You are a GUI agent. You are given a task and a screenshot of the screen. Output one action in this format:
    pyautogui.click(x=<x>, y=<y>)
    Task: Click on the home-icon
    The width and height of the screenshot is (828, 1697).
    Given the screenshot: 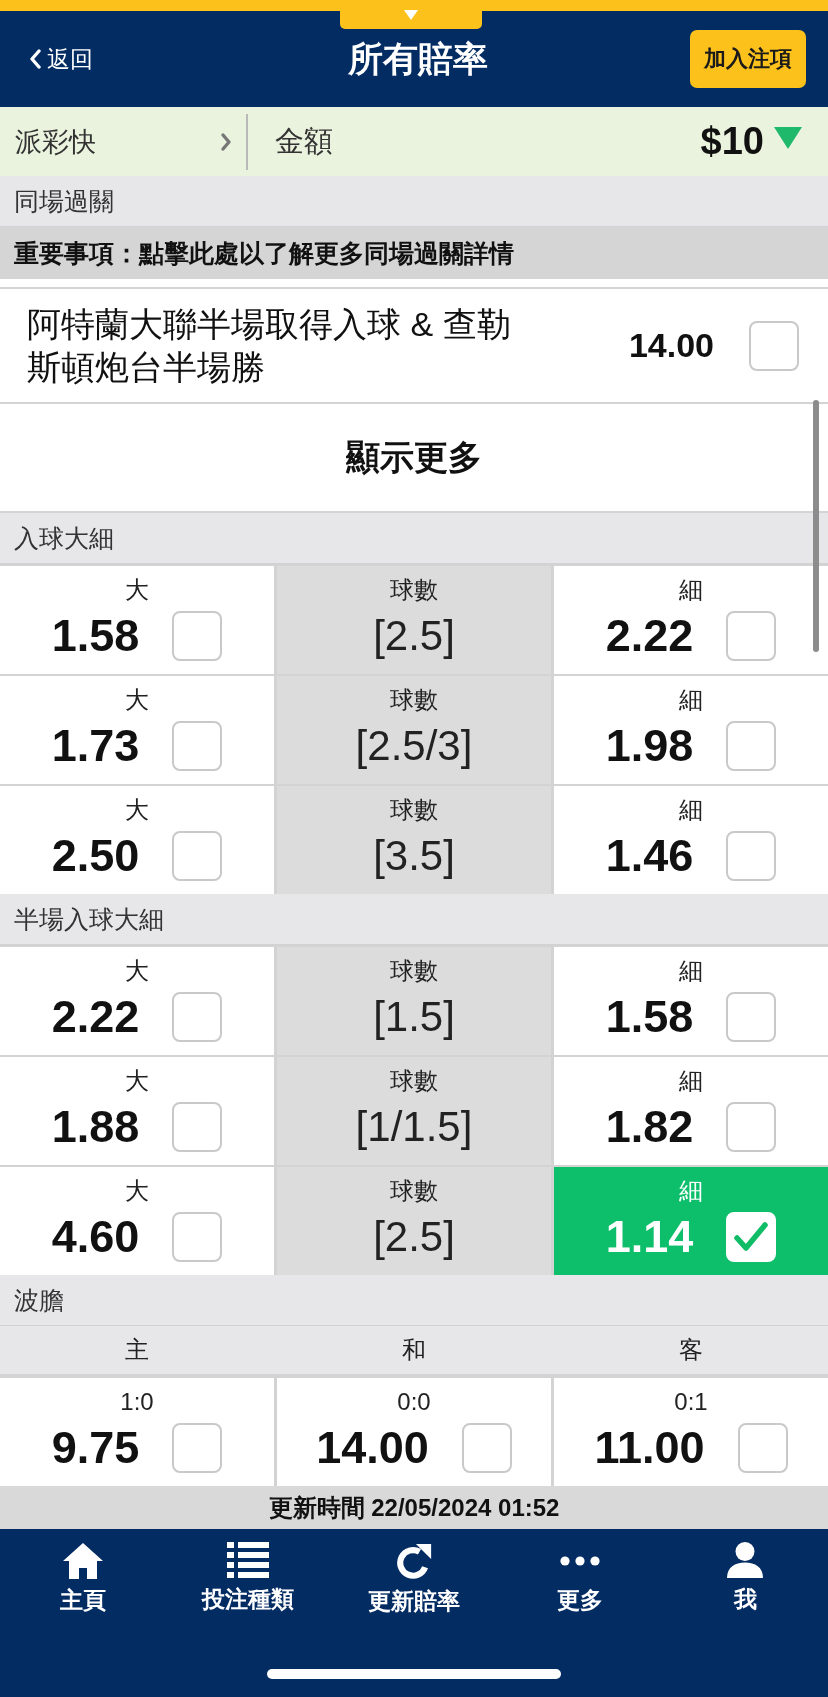 What is the action you would take?
    pyautogui.click(x=82, y=1560)
    